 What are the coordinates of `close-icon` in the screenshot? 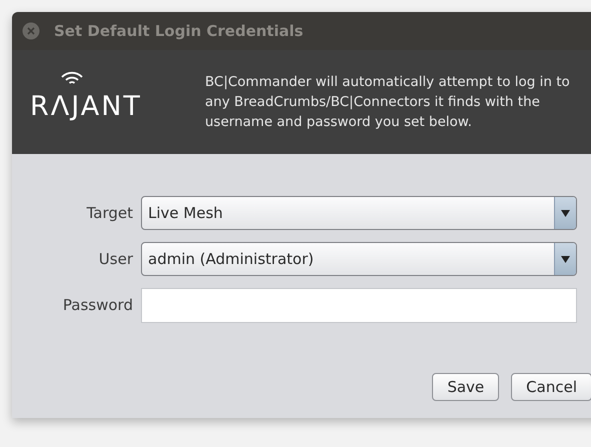 It's located at (31, 31).